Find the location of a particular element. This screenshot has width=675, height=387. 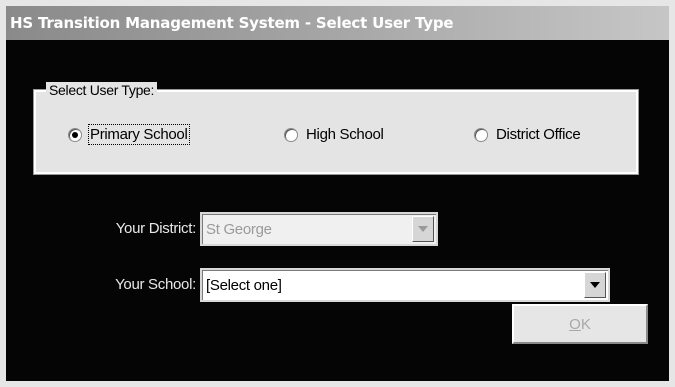

school-select: [Select one] is located at coordinates (405, 285).